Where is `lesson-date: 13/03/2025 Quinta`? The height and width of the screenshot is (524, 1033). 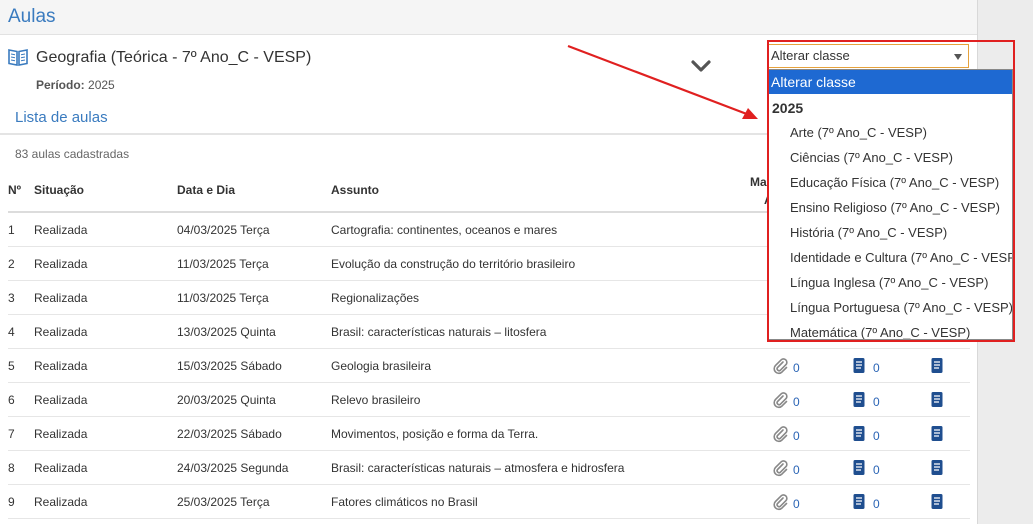 lesson-date: 13/03/2025 Quinta is located at coordinates (226, 332).